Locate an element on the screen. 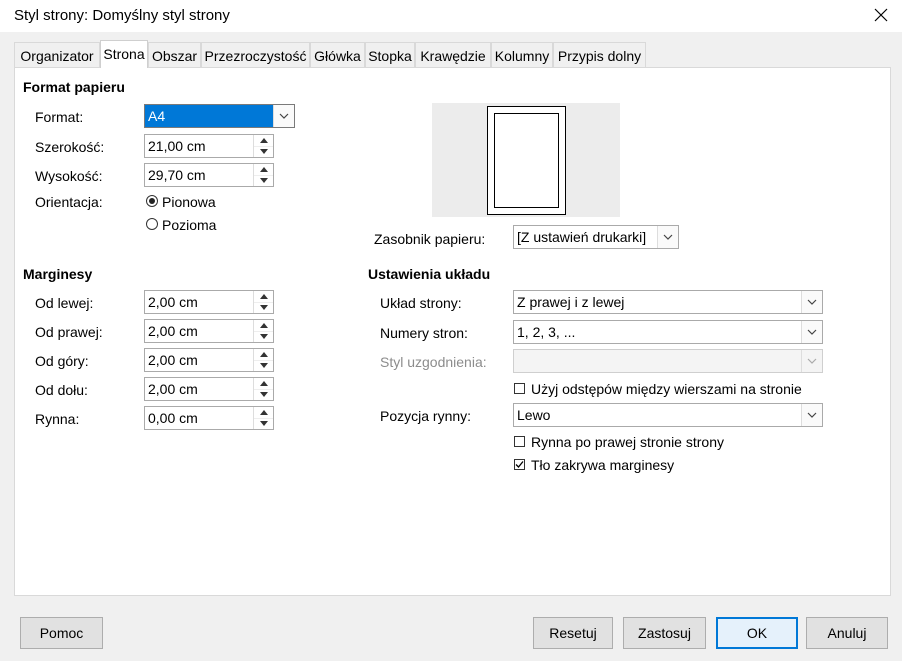 This screenshot has height=661, width=902. height-spin-buttons is located at coordinates (263, 175).